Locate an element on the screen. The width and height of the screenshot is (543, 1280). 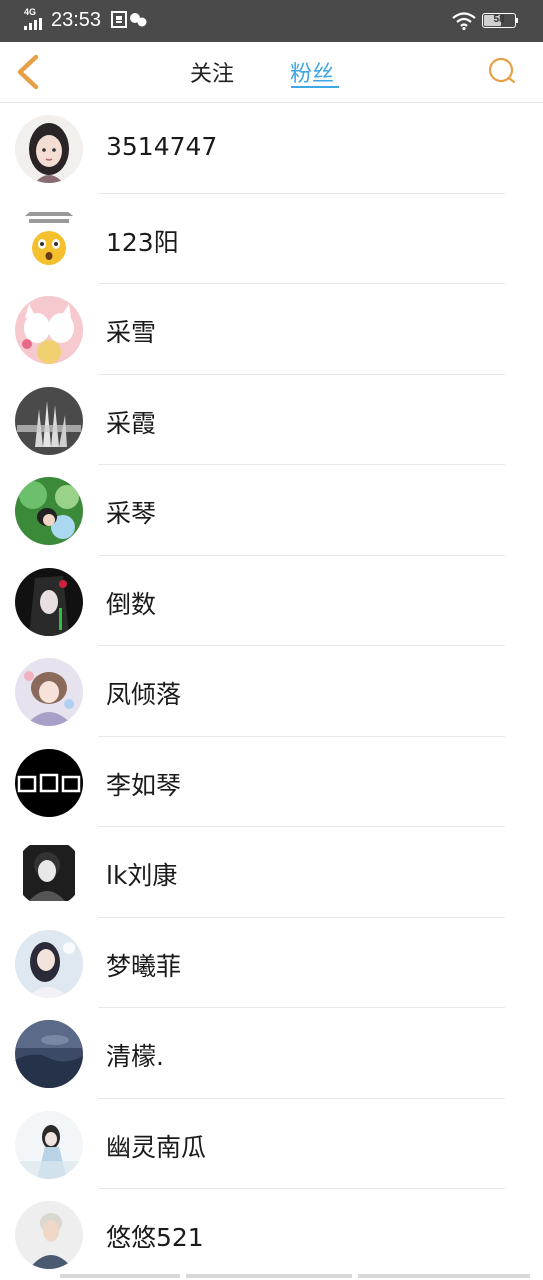
fan-name: 采琴 is located at coordinates (131, 513).